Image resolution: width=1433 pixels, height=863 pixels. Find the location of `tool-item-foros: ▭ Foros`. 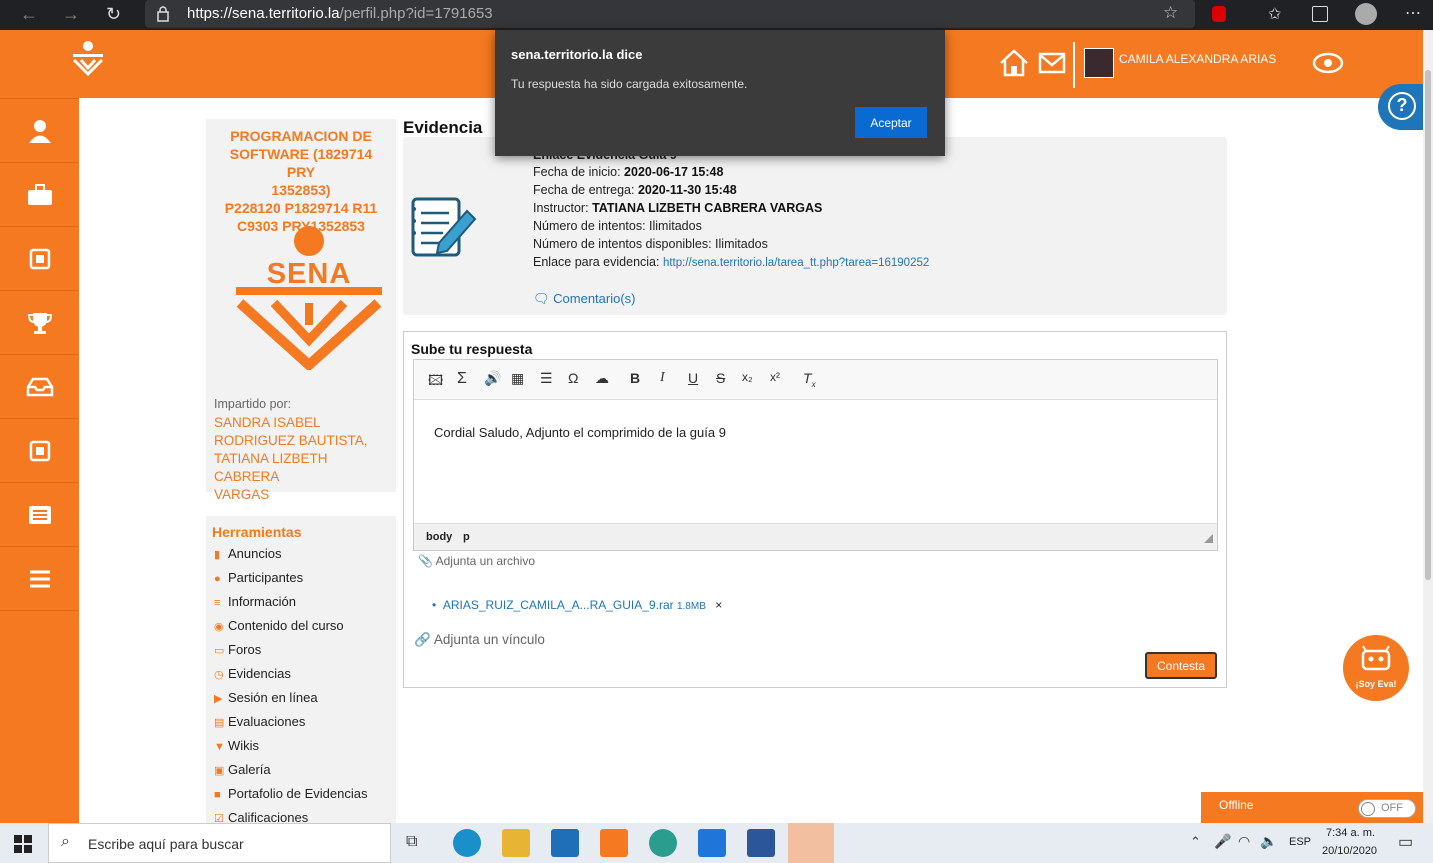

tool-item-foros: ▭ Foros is located at coordinates (237, 649).